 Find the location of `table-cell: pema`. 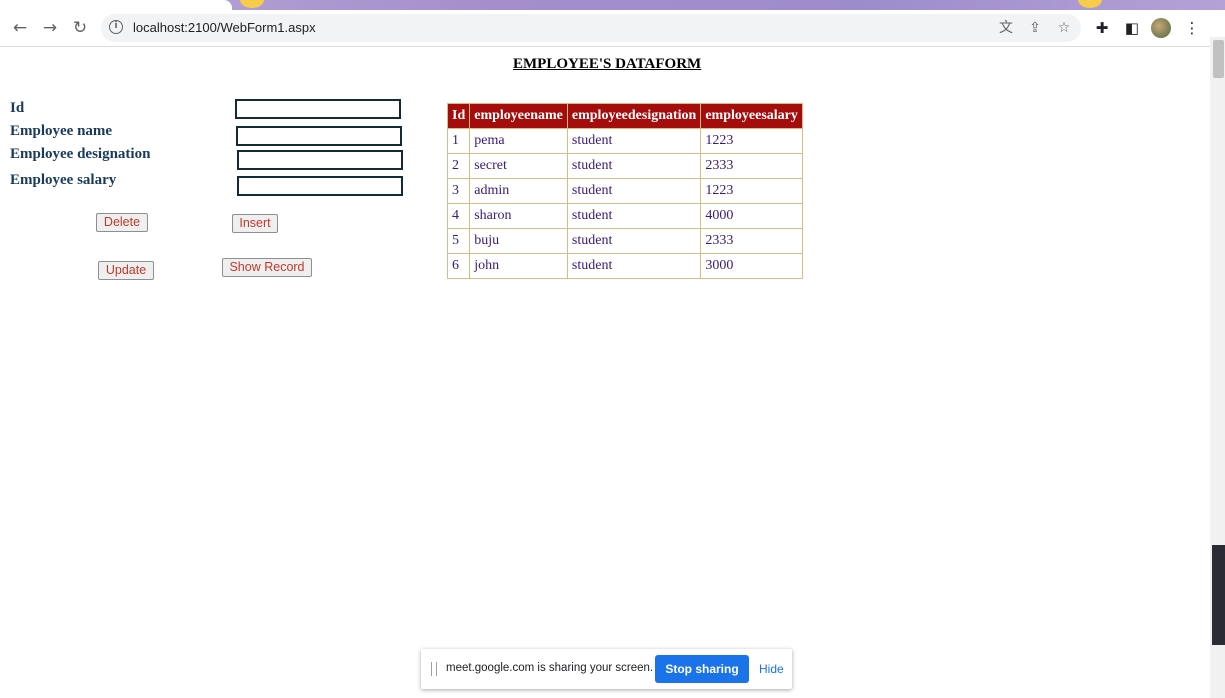

table-cell: pema is located at coordinates (518, 141).